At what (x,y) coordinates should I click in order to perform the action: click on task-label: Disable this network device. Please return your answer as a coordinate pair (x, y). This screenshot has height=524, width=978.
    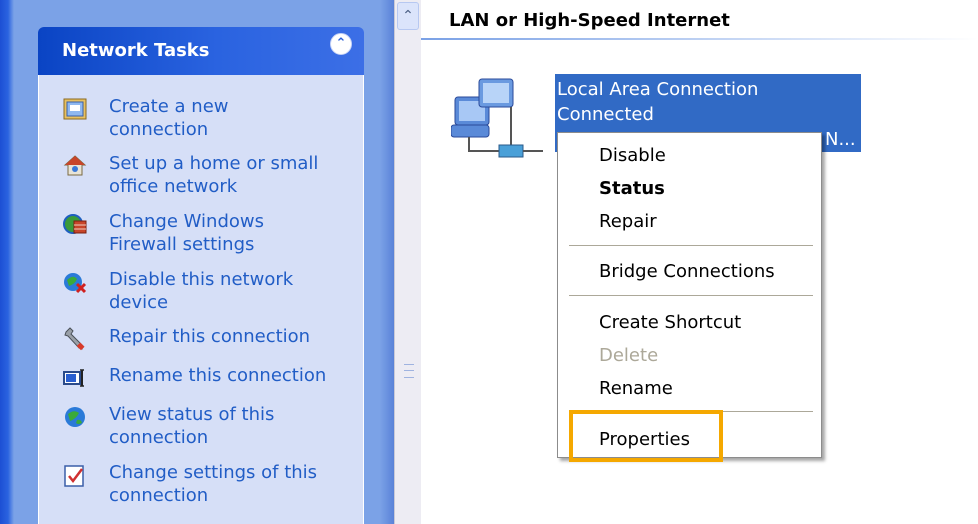
    Looking at the image, I should click on (229, 291).